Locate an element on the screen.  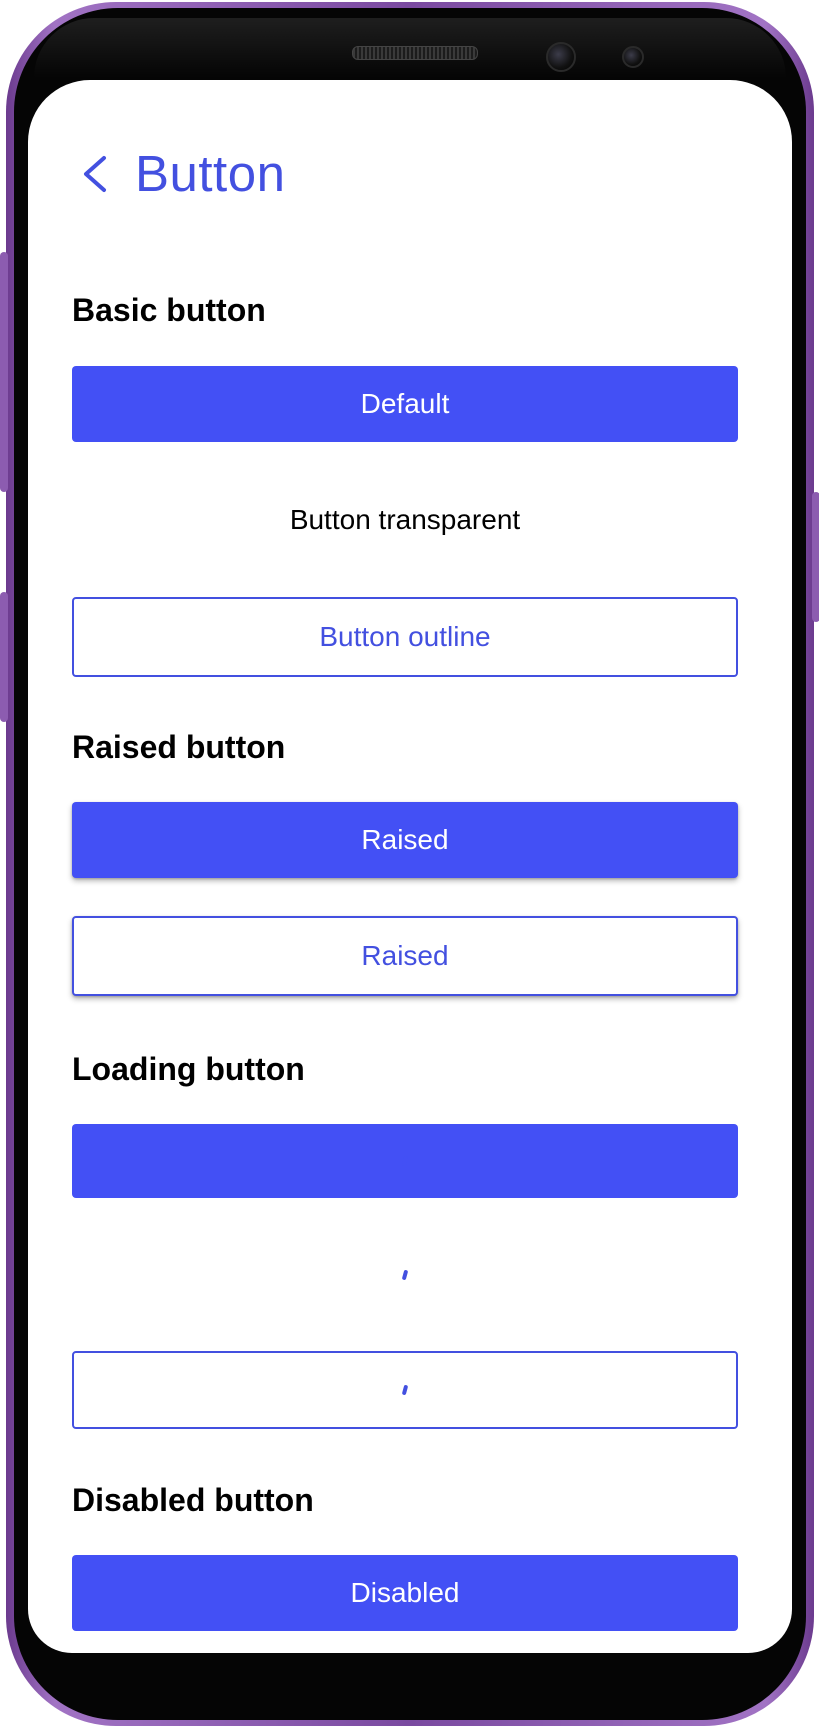
default-button-label: Default is located at coordinates (405, 403).